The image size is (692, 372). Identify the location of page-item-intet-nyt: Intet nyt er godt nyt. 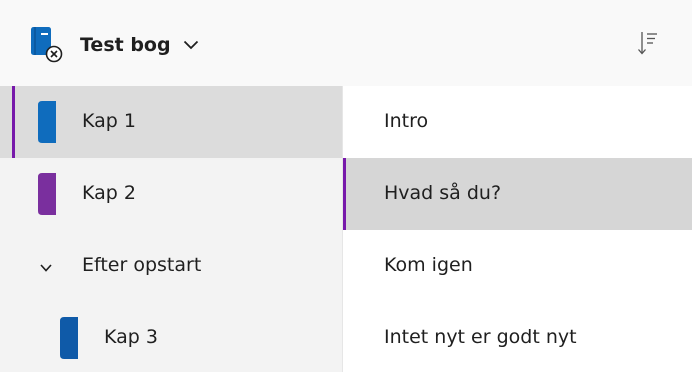
(517, 337).